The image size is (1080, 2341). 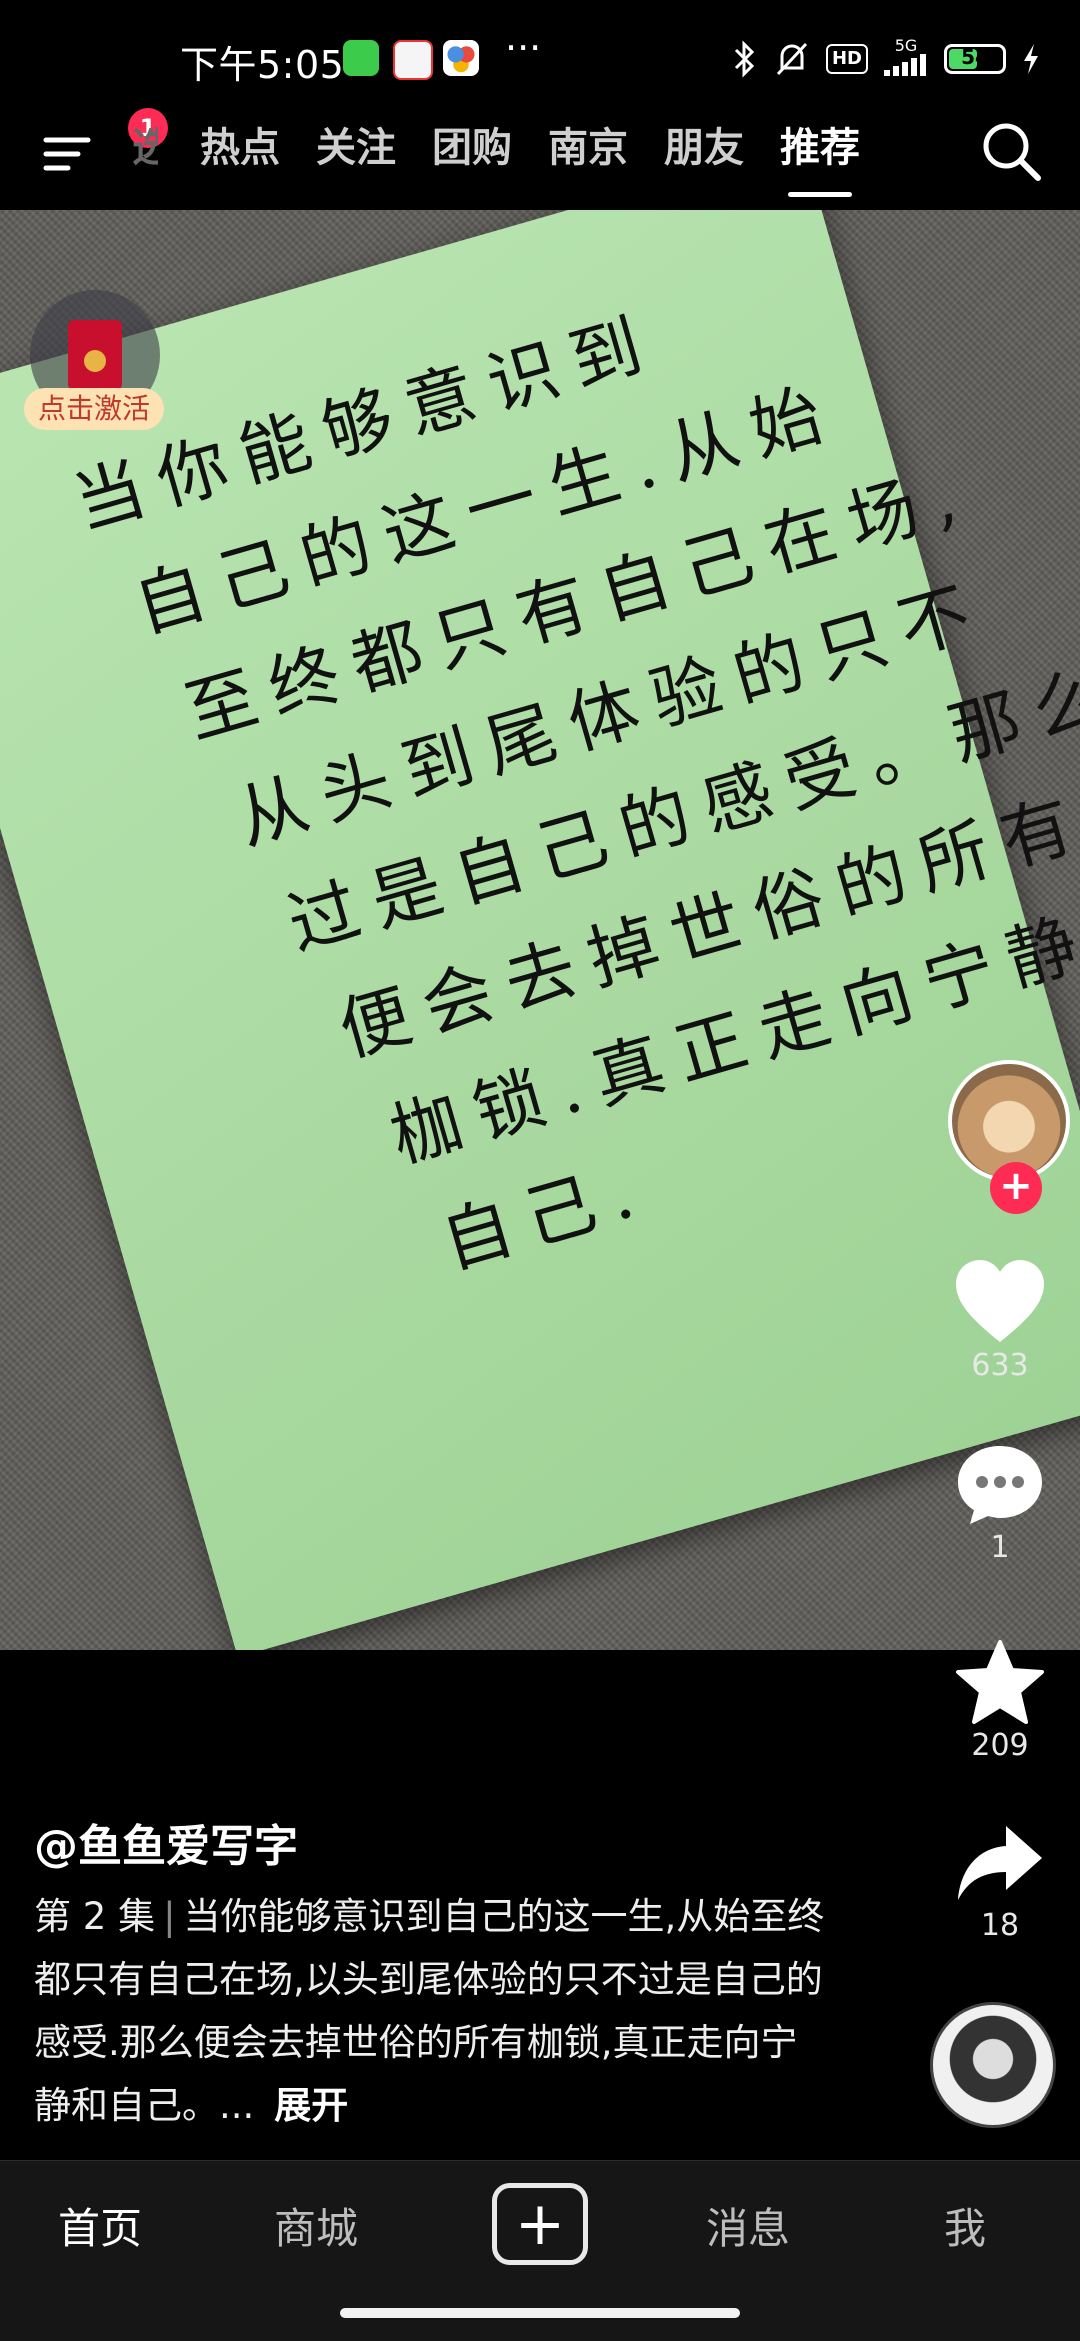 I want to click on status-time: 下午5:05, so click(x=262, y=65).